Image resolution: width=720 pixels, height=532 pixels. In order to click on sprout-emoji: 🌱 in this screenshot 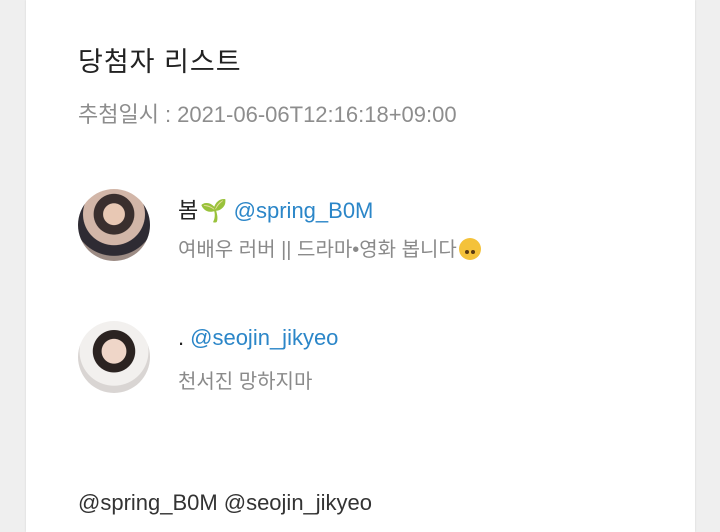, I will do `click(214, 210)`.